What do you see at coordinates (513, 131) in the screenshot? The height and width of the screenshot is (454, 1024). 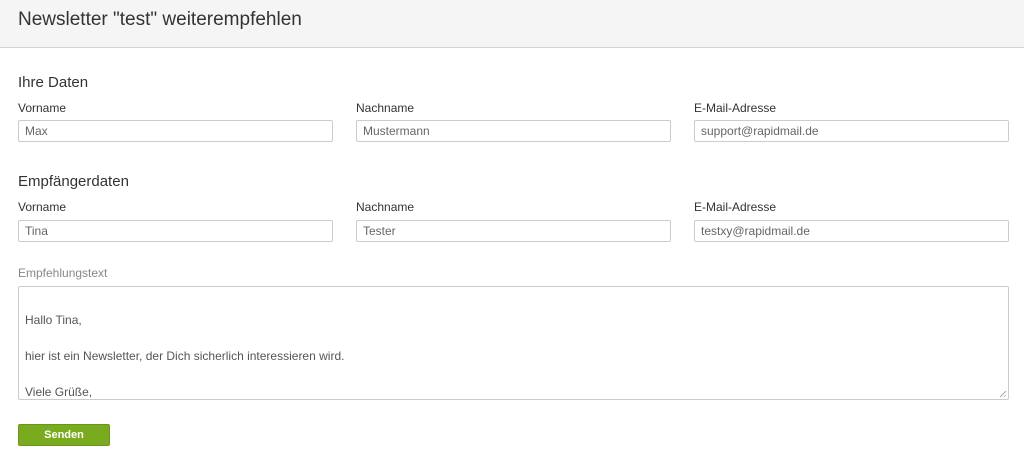 I see `sender-lastname-input: Mustermann` at bounding box center [513, 131].